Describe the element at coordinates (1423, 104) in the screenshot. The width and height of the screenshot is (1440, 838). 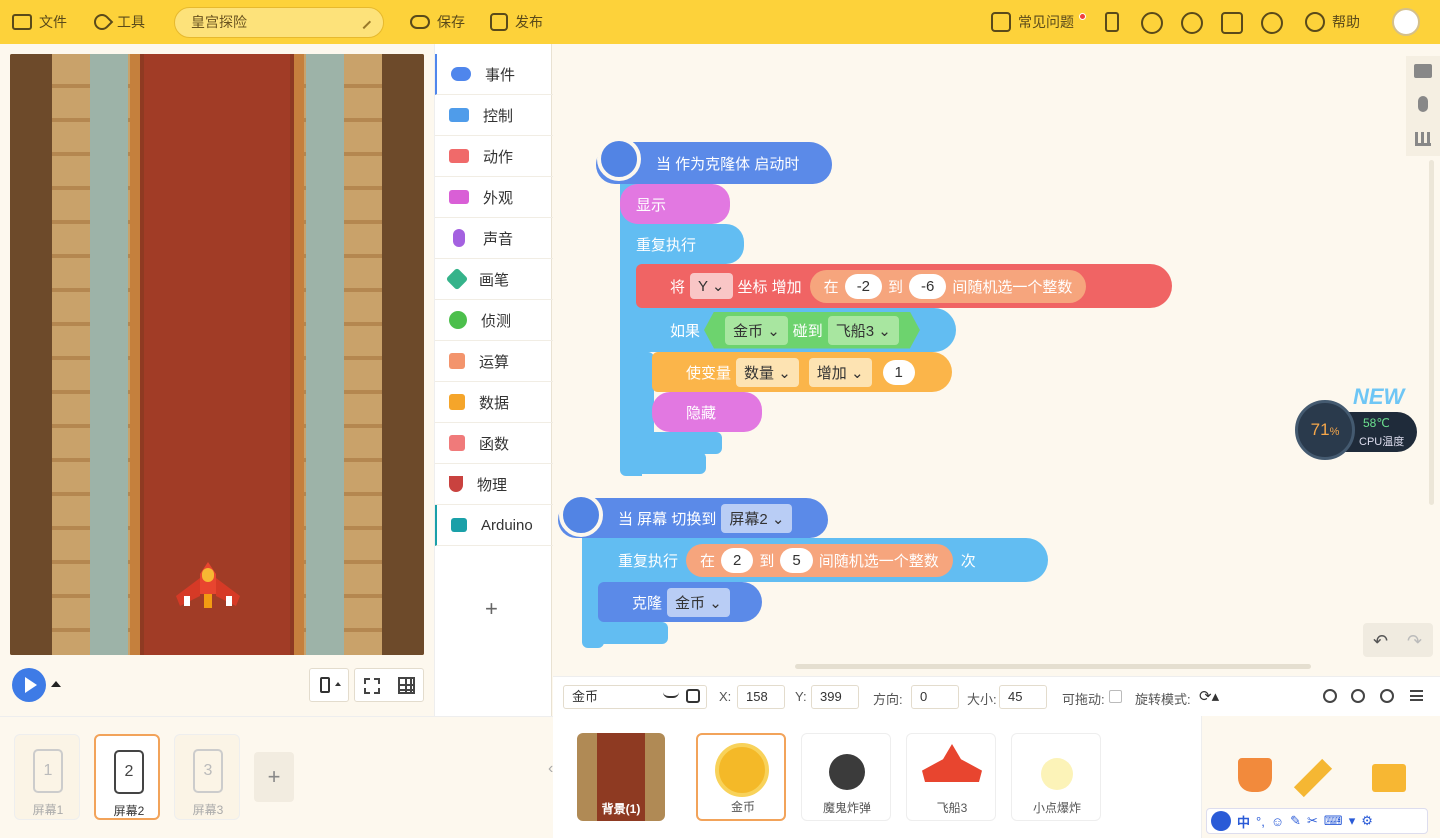
I see `microphone-icon` at that location.